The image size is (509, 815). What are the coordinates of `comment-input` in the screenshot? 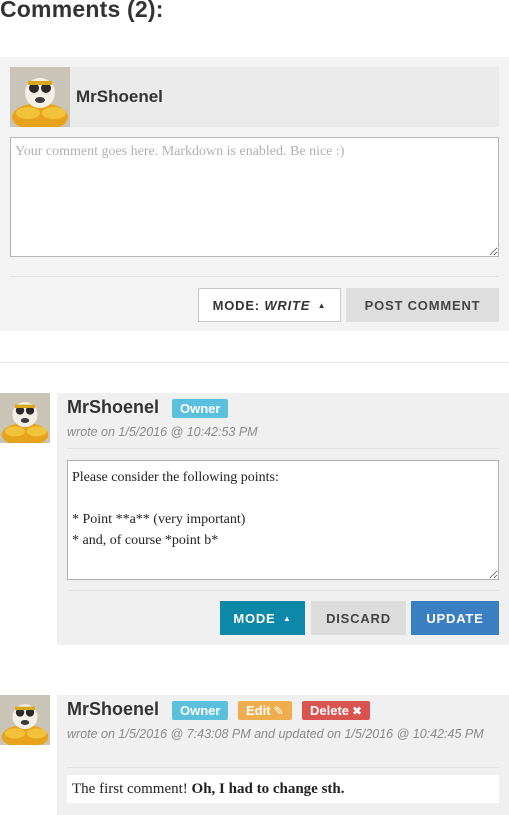 It's located at (254, 197).